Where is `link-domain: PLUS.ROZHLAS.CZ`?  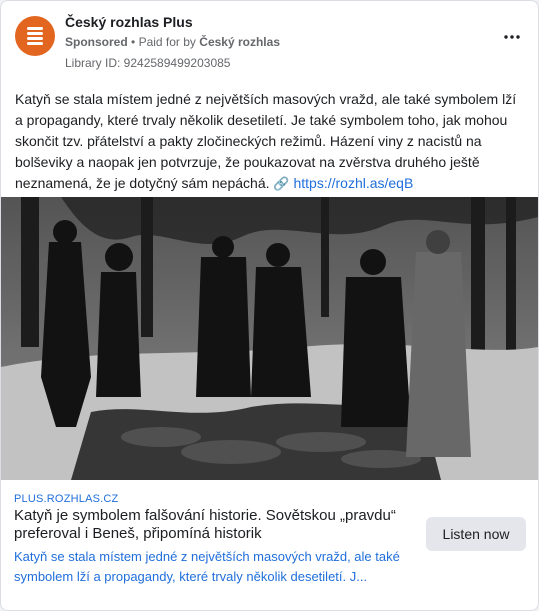 link-domain: PLUS.ROZHLAS.CZ is located at coordinates (66, 499).